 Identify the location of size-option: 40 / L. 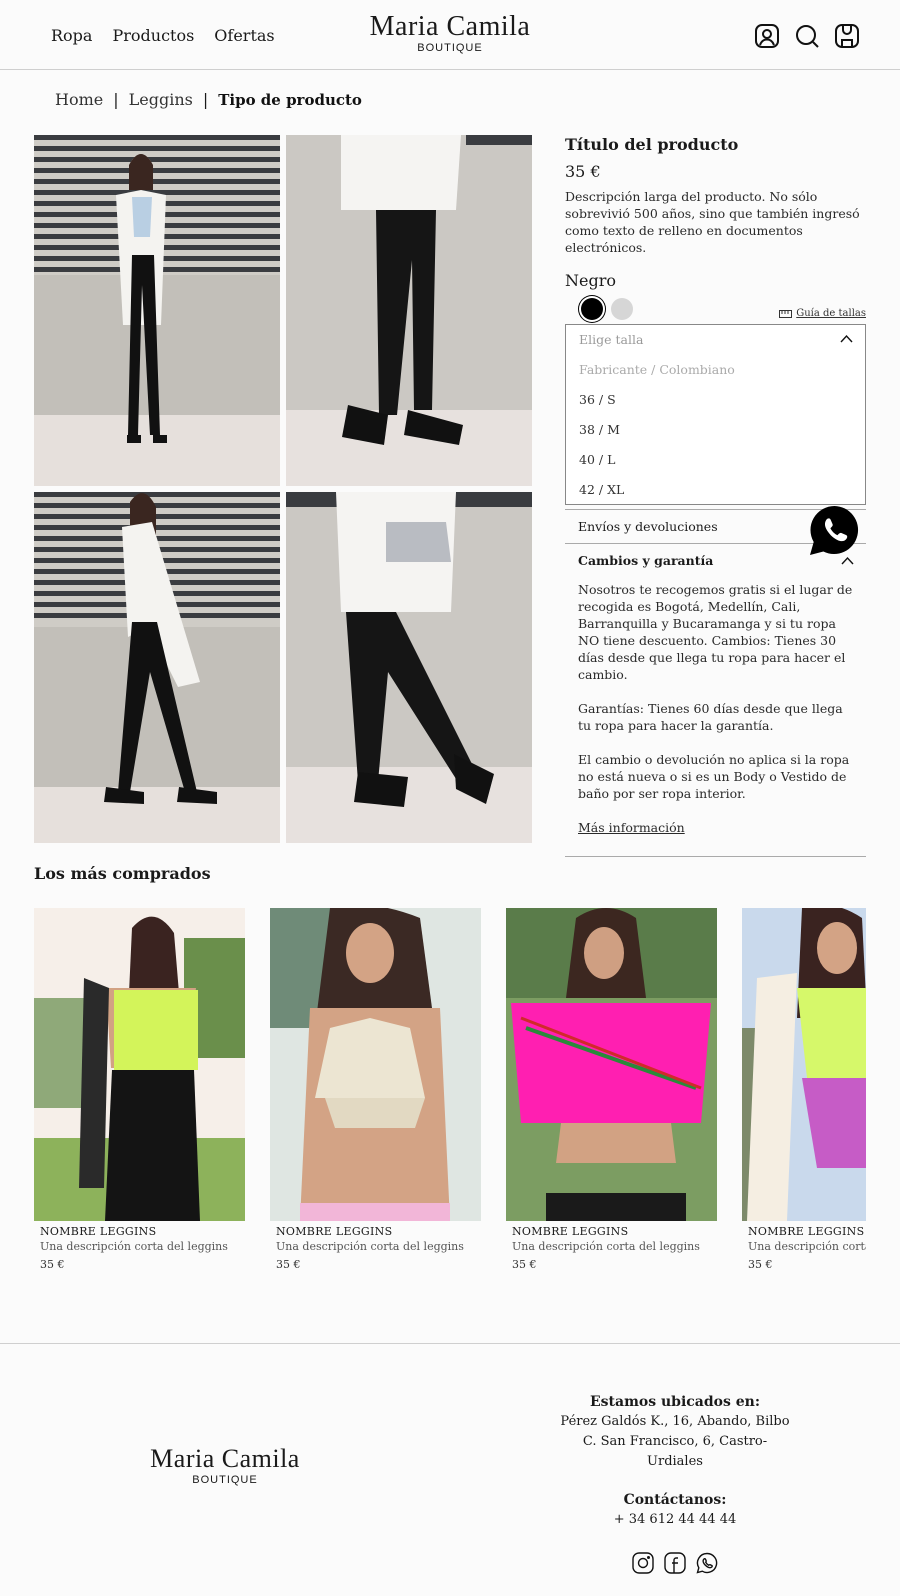
(715, 460).